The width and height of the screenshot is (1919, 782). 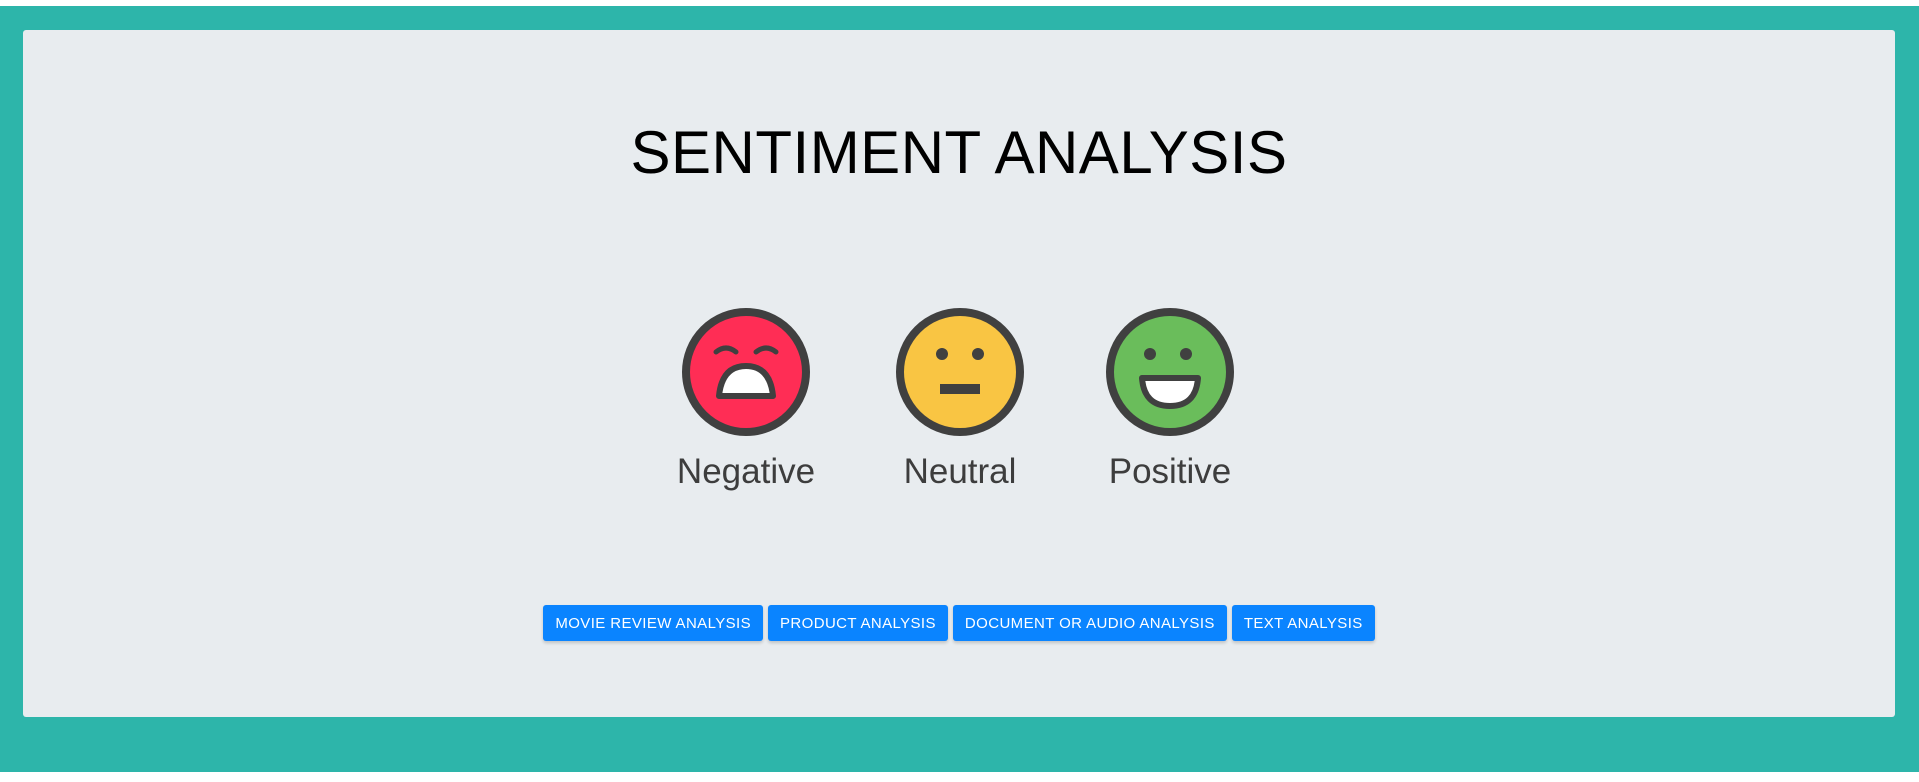 I want to click on product-analysis-button: PRODUCT ANALYSIS, so click(x=858, y=623).